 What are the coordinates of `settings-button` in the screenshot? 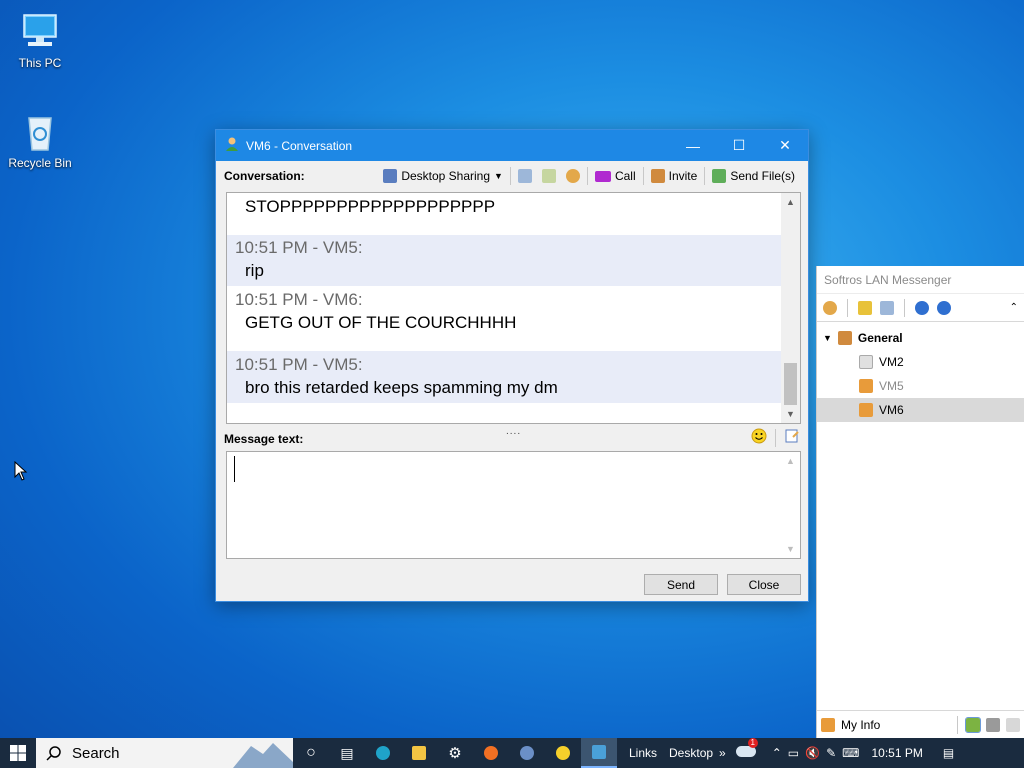 It's located at (573, 176).